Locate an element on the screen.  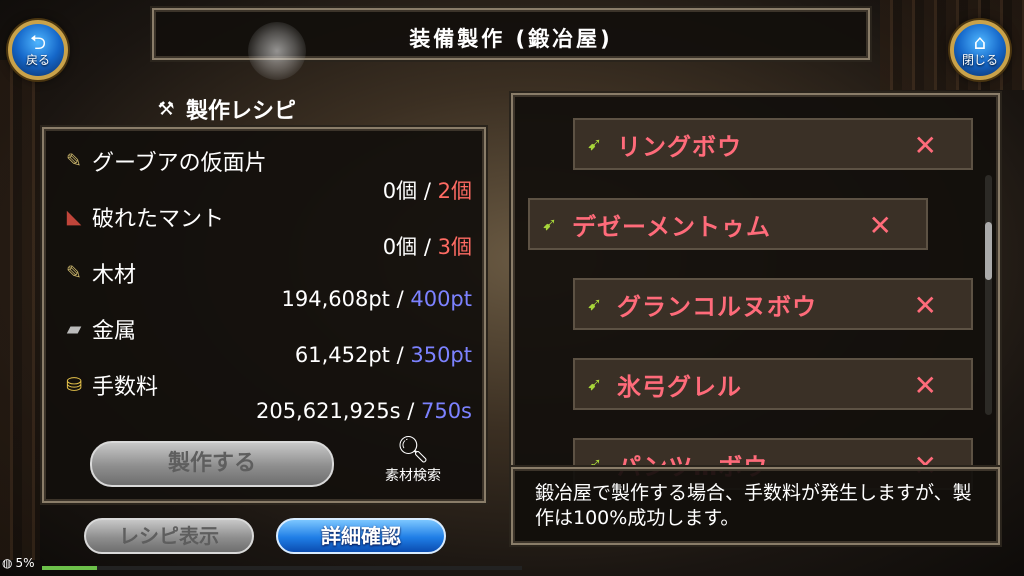
info-text: 鍛冶屋で製作する場合、手数料が発生しますが、製作は100%成功します。 is located at coordinates (753, 505).